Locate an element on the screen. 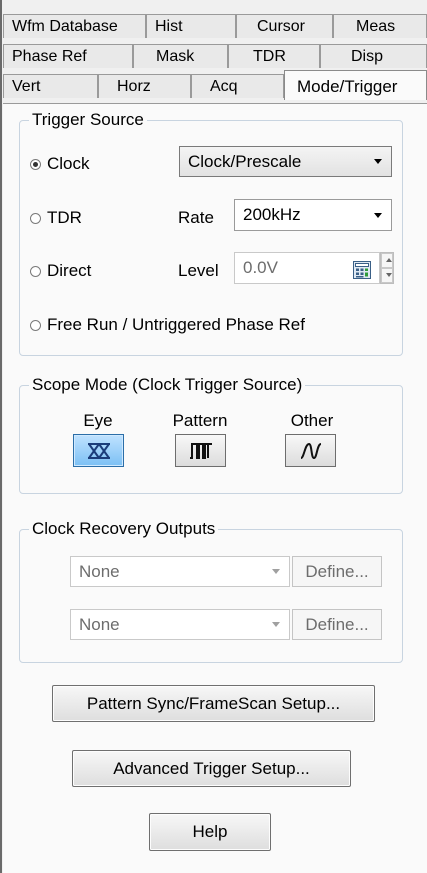  tab-cursor: Cursor is located at coordinates (284, 26).